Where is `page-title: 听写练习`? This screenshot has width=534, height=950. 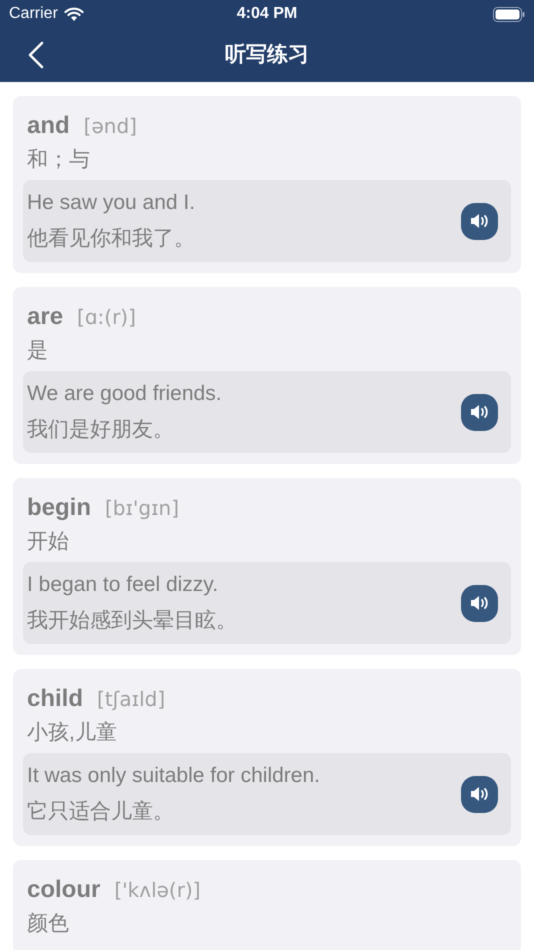
page-title: 听写练习 is located at coordinates (267, 55).